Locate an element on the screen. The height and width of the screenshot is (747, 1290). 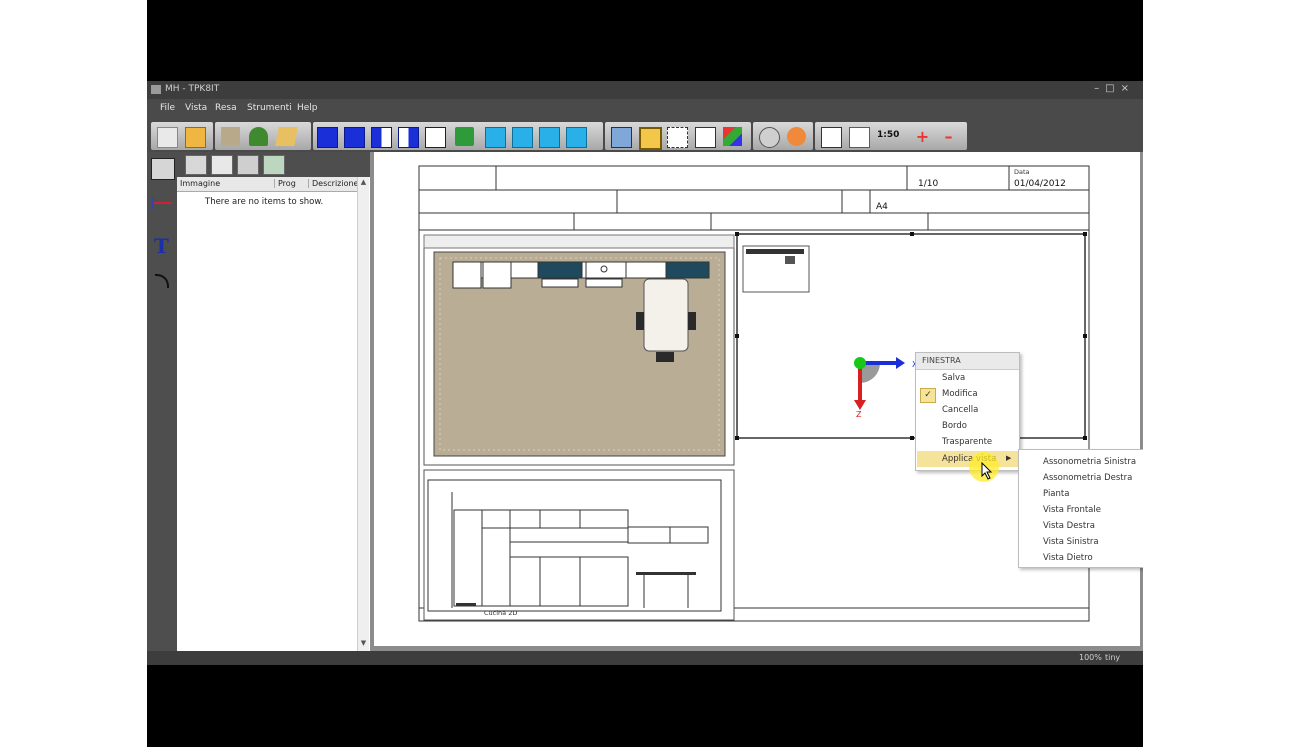
toolbar-group-render is located at coordinates (678, 136).